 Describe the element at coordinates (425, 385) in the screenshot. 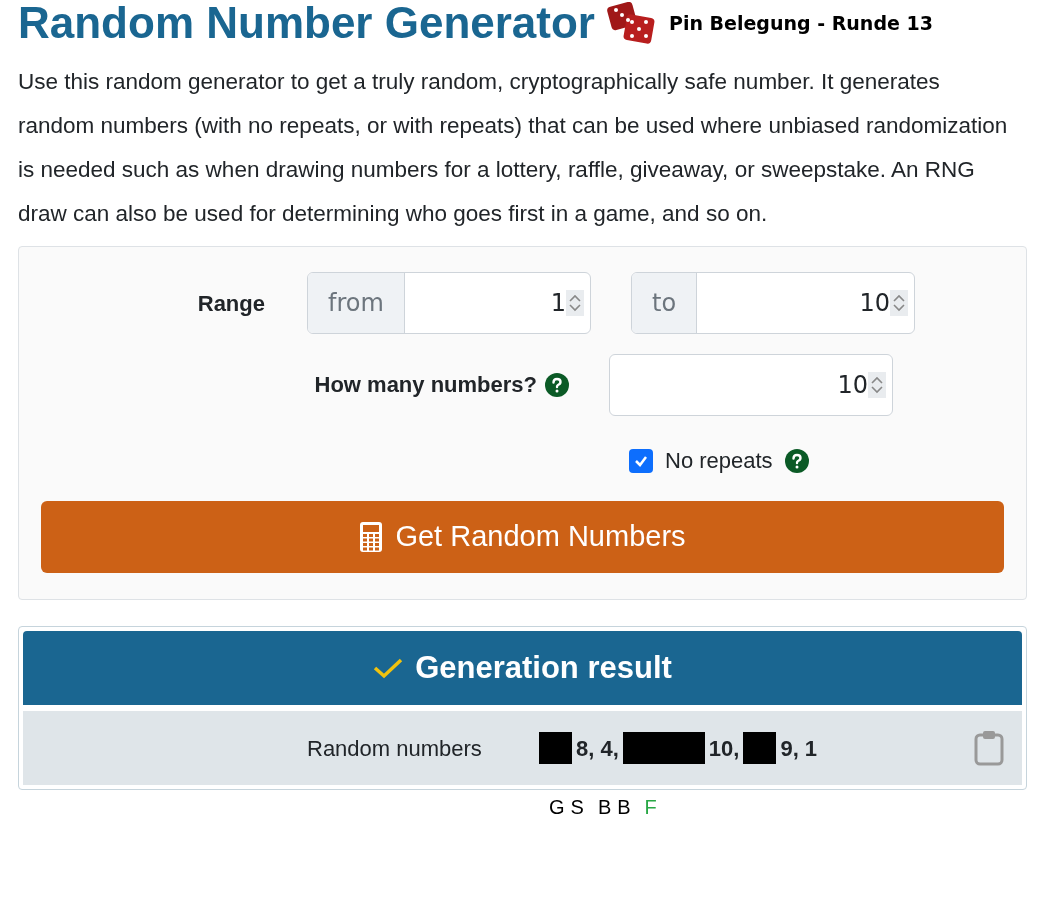

I see `count-label: How many numbers?` at that location.